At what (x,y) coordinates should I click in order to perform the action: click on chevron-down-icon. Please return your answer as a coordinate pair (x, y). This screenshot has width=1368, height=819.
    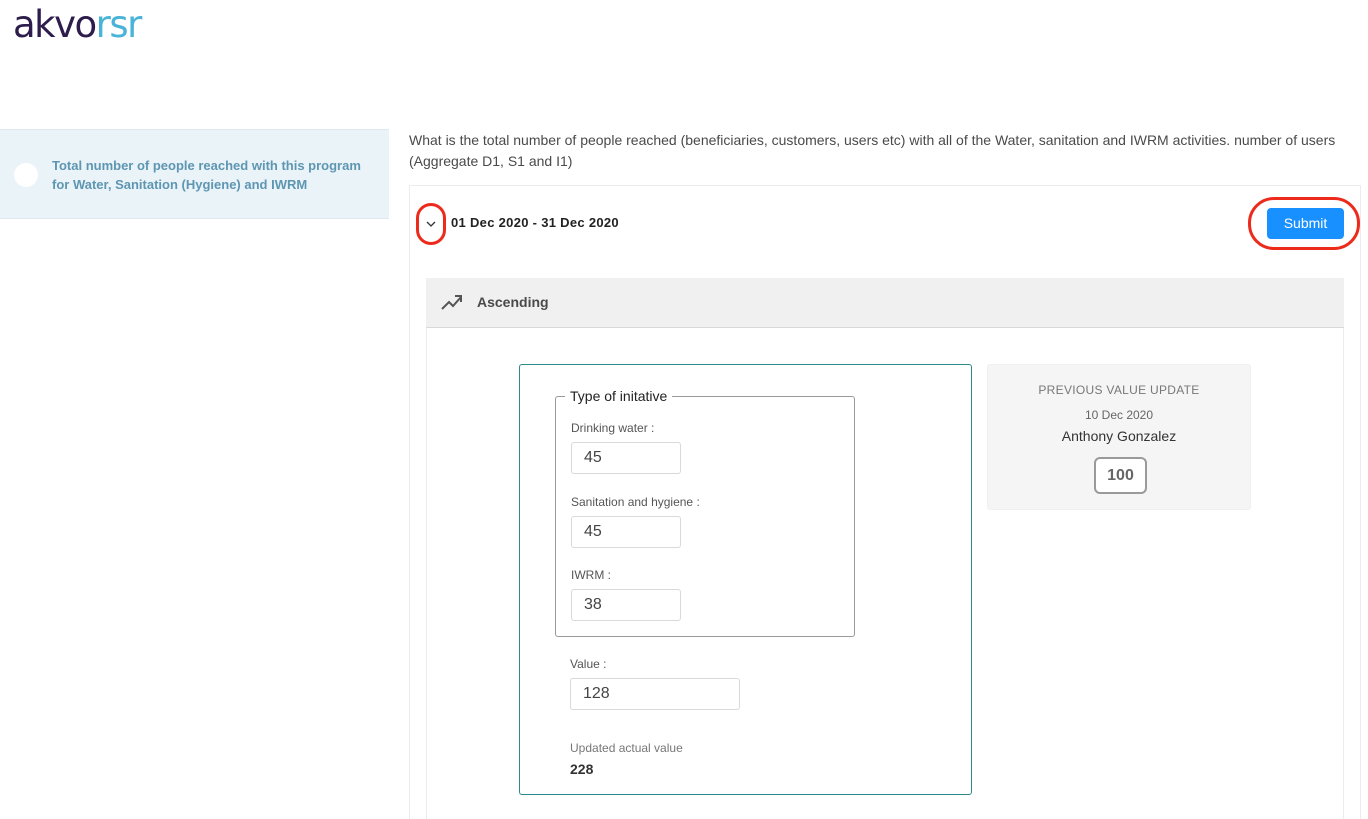
    Looking at the image, I should click on (431, 224).